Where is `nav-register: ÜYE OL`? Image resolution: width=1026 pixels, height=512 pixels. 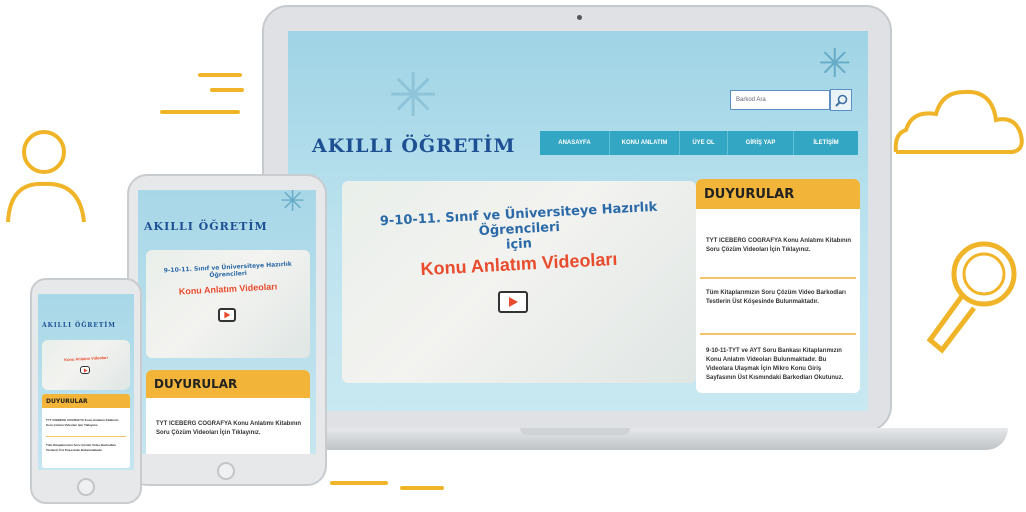
nav-register: ÜYE OL is located at coordinates (704, 143).